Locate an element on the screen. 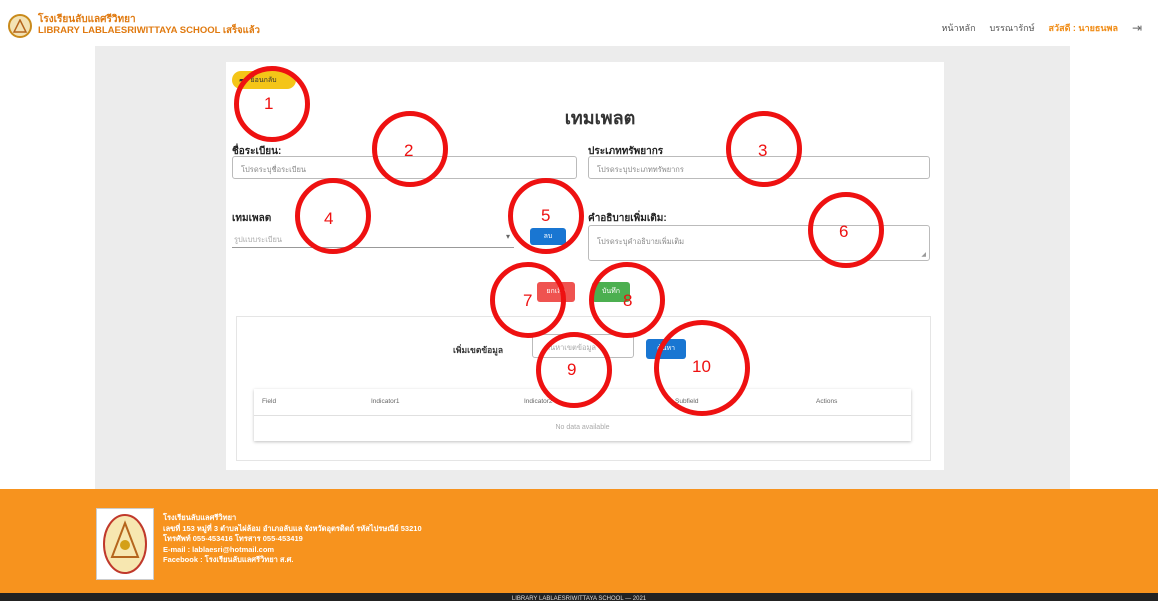  annotation-number: 4 is located at coordinates (329, 218).